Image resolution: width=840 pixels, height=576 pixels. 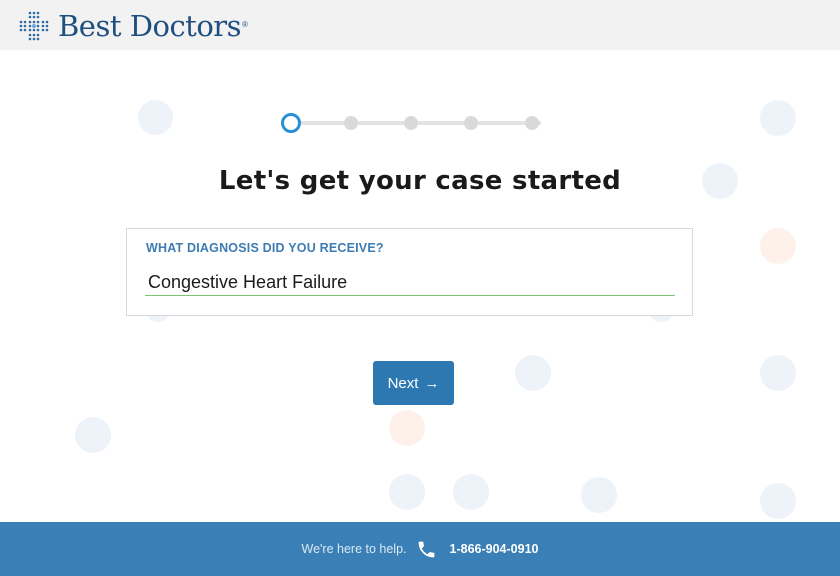 I want to click on diagnosis-input, so click(x=410, y=281).